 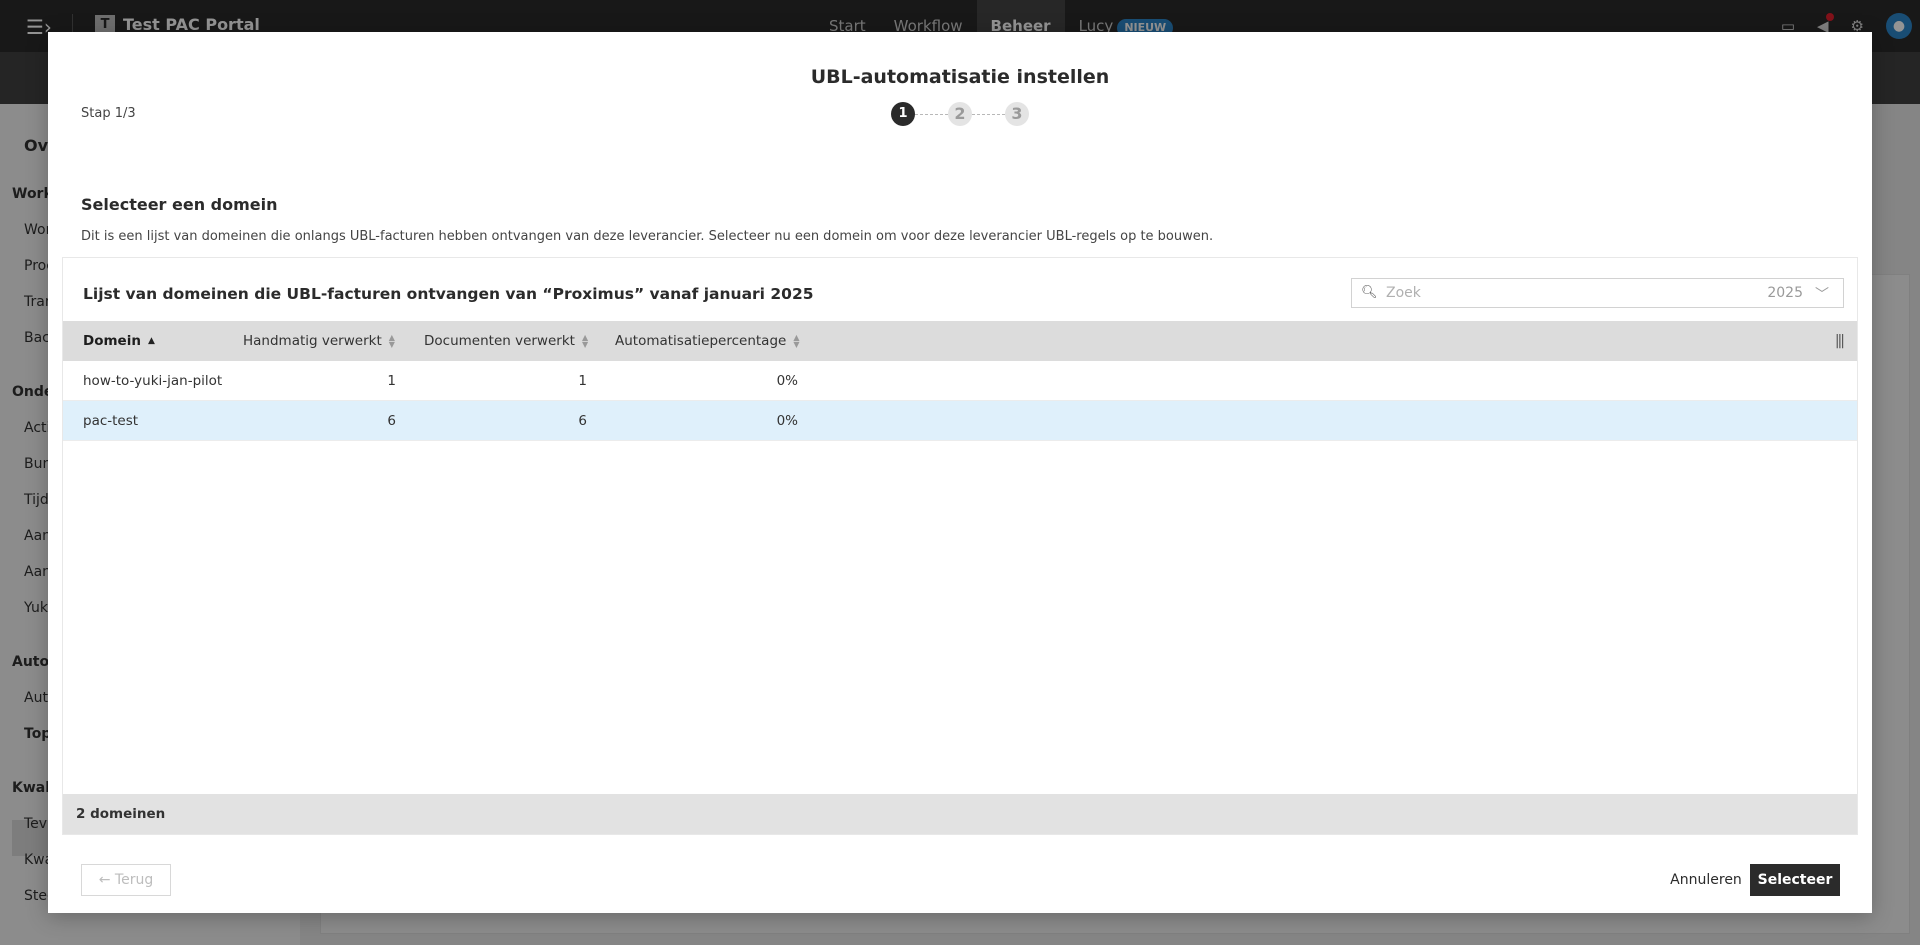 I want to click on column-domain: Domein ▲, so click(x=119, y=341).